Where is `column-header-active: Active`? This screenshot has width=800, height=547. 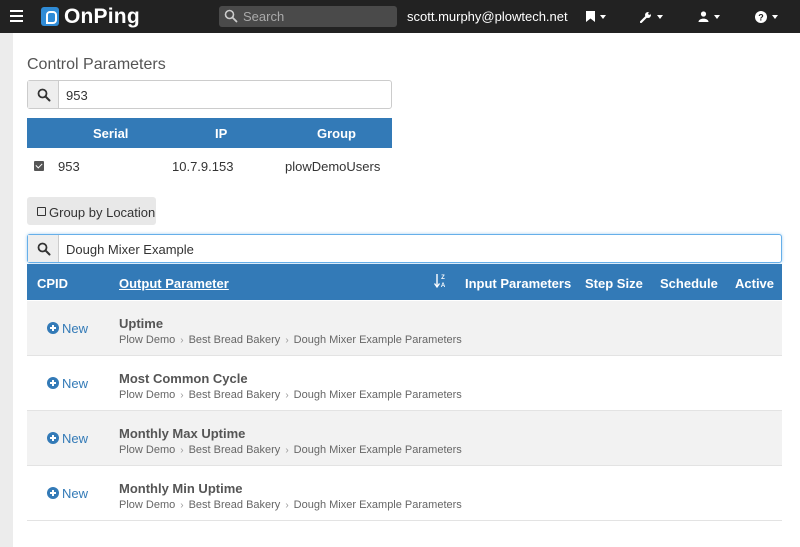
column-header-active: Active is located at coordinates (754, 283).